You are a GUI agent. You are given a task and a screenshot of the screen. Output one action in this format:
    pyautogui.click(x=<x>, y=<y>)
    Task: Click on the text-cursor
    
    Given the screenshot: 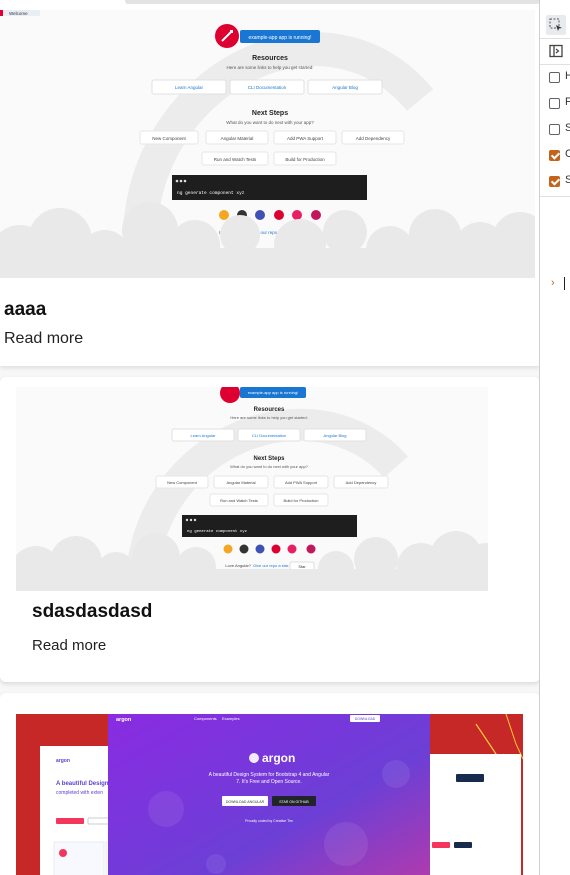 What is the action you would take?
    pyautogui.click(x=564, y=283)
    